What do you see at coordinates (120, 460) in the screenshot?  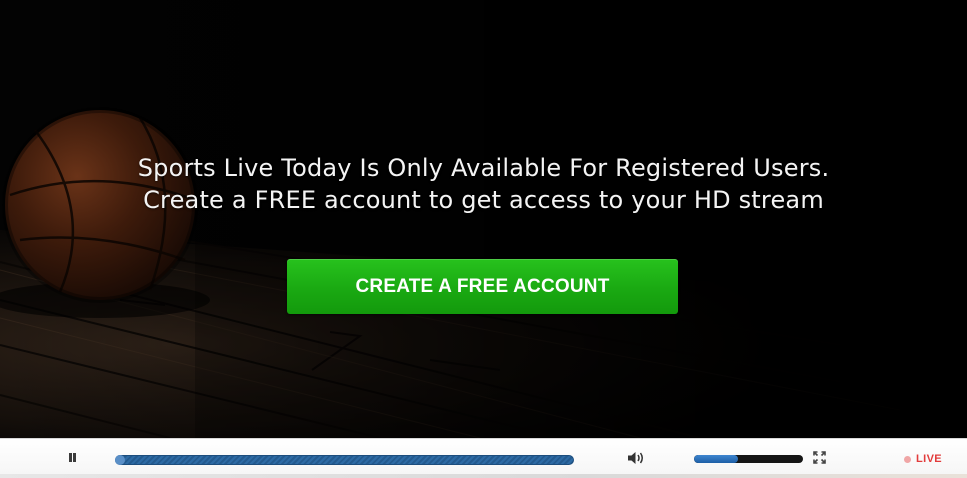 I see `seek-handle` at bounding box center [120, 460].